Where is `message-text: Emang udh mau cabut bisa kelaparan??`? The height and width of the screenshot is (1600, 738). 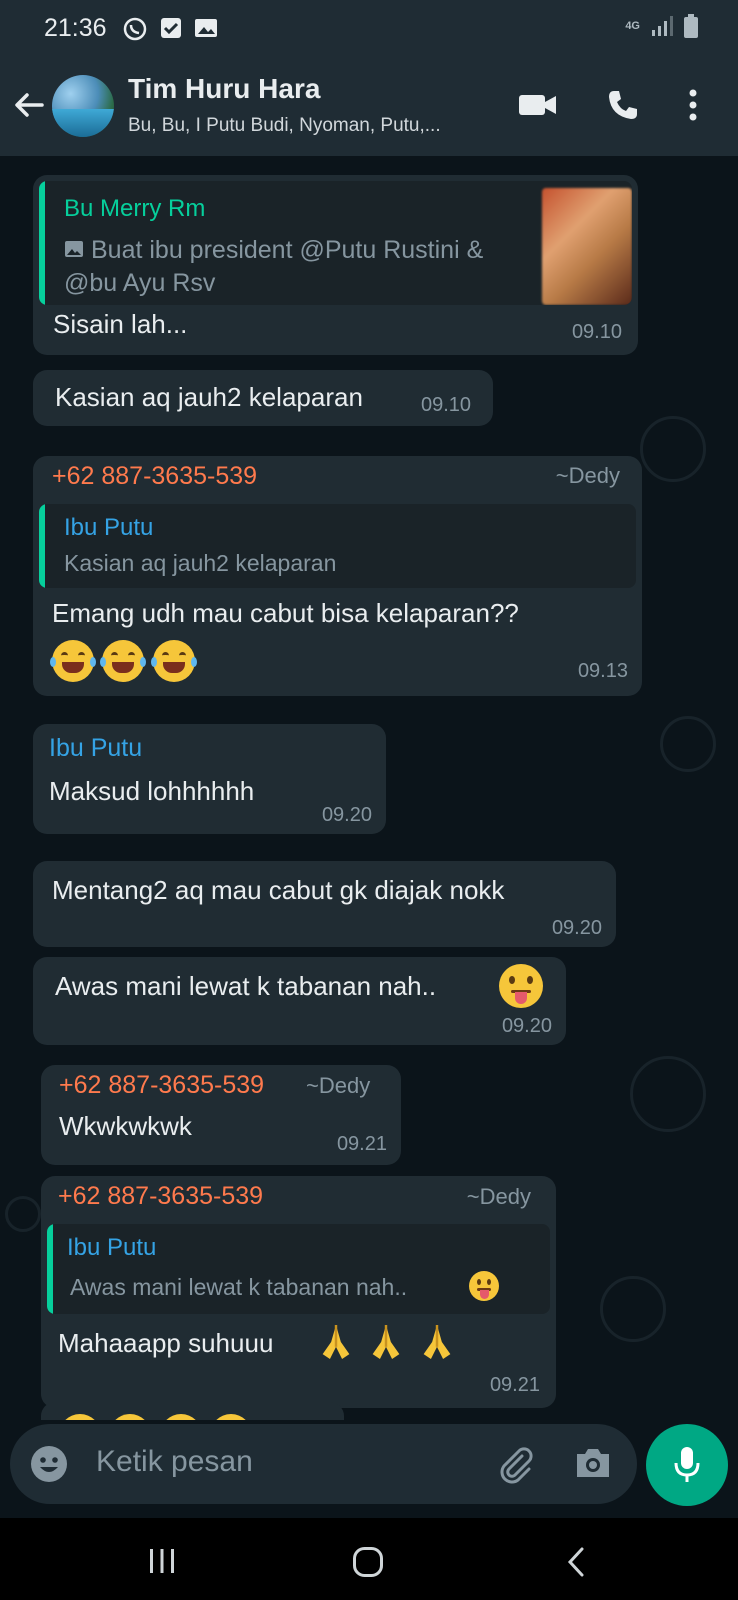
message-text: Emang udh mau cabut bisa kelaparan?? is located at coordinates (285, 613).